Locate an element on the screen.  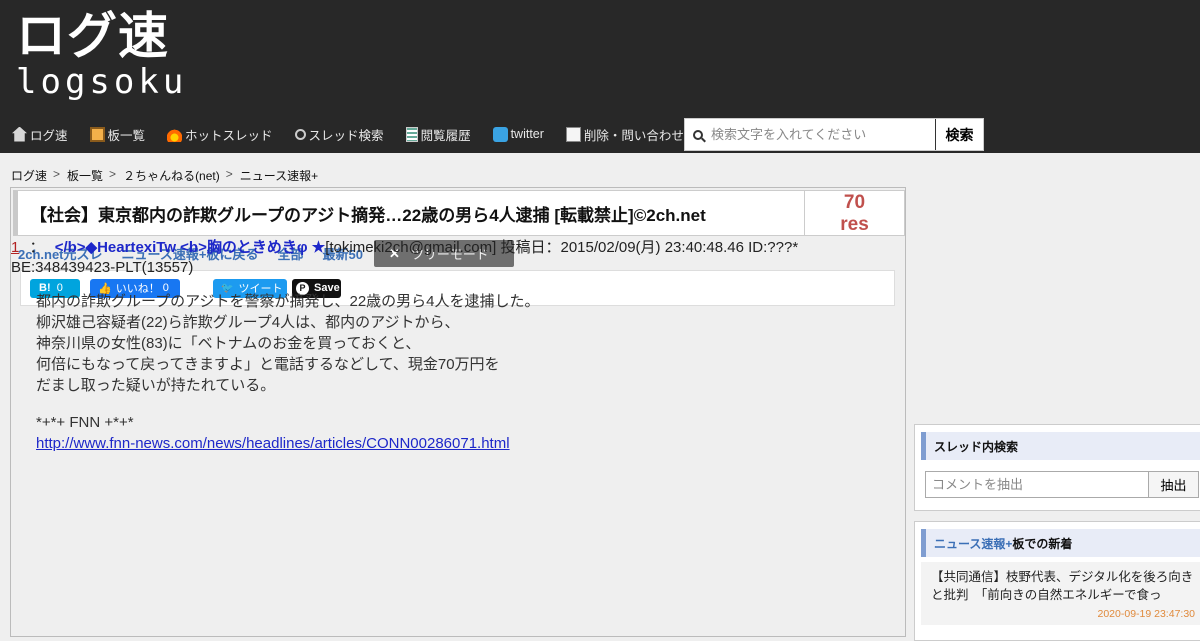
post-line: 何倍にもなって戻ってきますよ」と電話するなどして、現金70万円を is located at coordinates (268, 364).